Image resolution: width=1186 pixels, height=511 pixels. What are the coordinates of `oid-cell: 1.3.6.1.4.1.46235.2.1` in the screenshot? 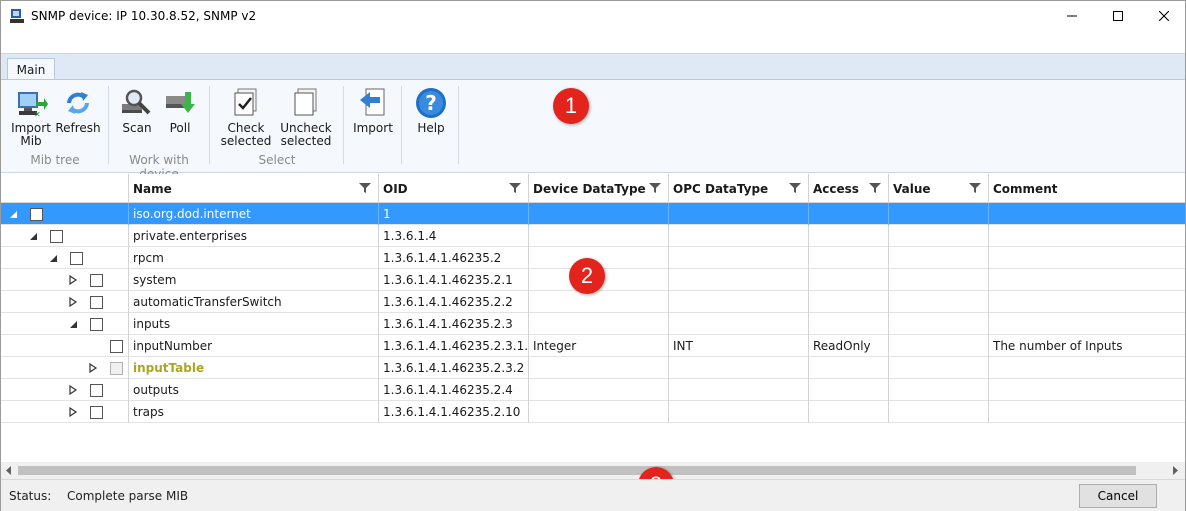 It's located at (454, 280).